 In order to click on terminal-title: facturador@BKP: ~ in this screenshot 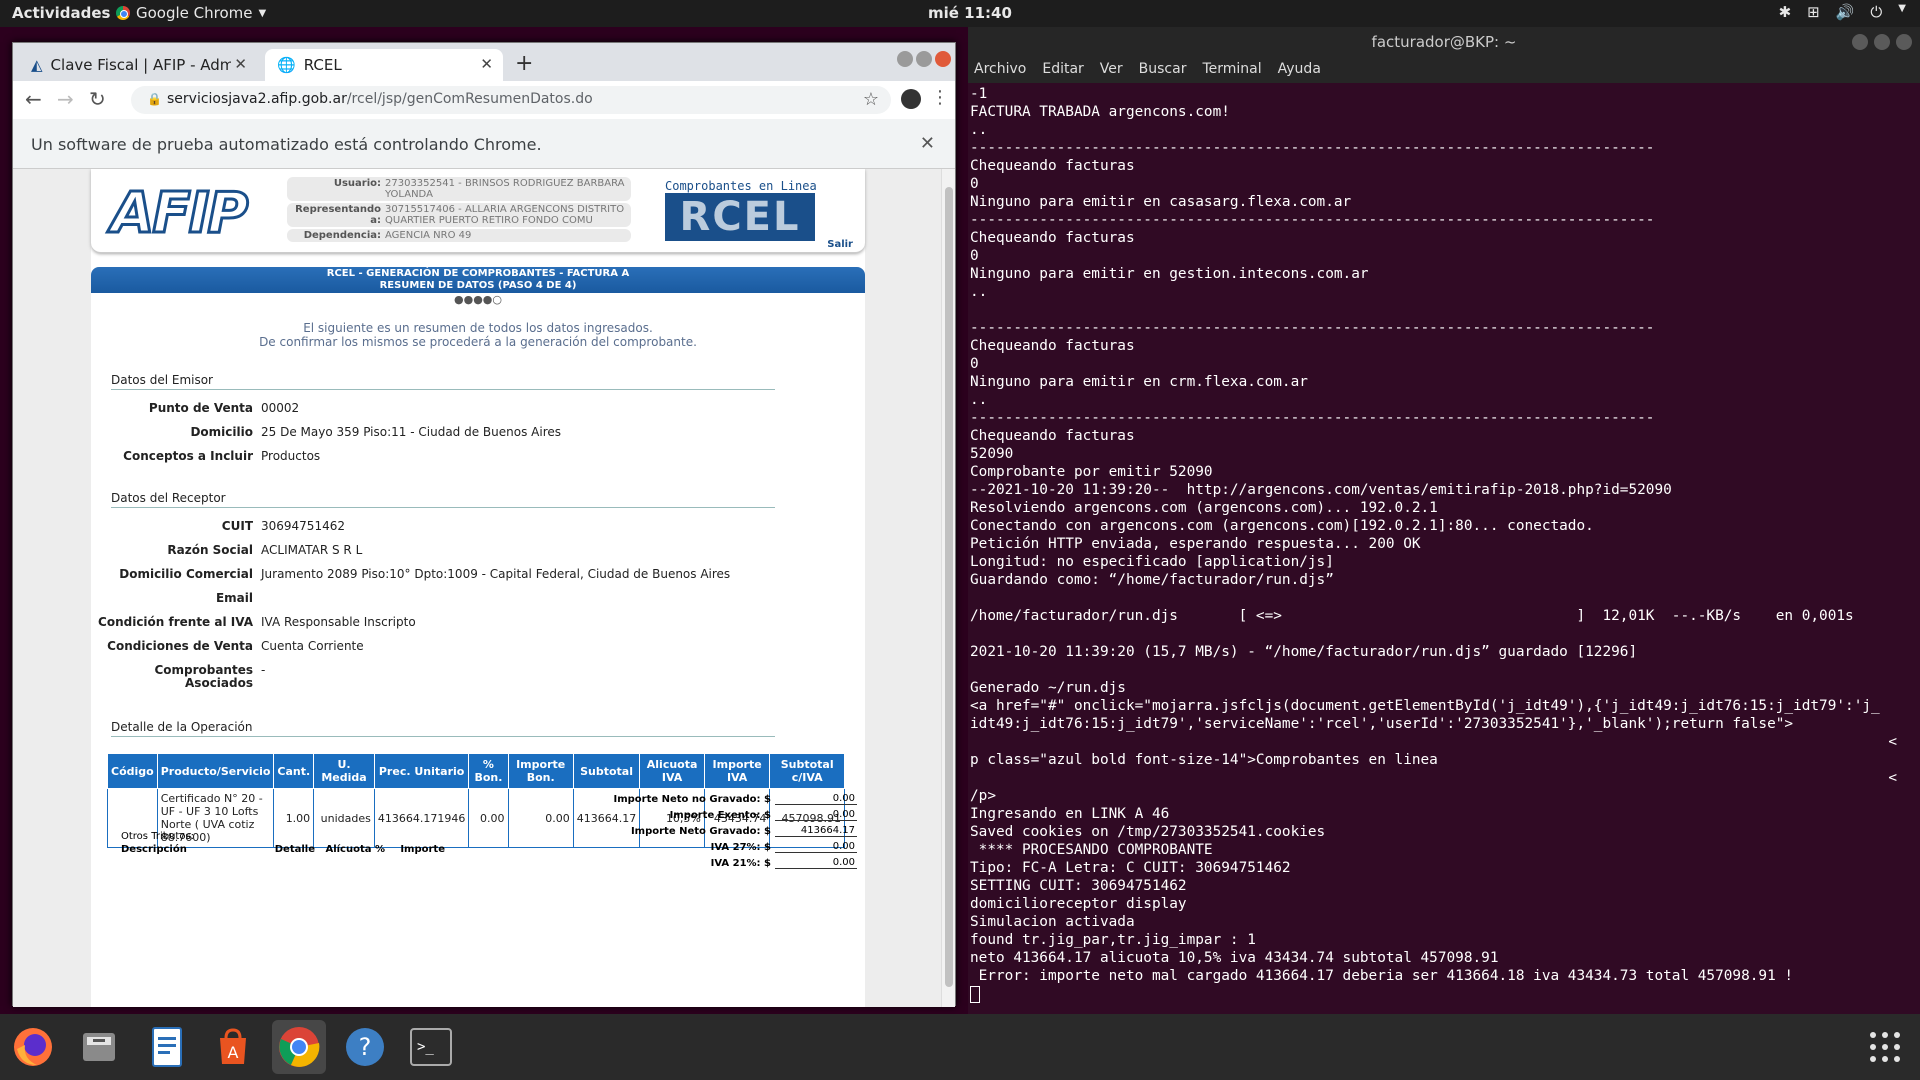, I will do `click(1444, 42)`.